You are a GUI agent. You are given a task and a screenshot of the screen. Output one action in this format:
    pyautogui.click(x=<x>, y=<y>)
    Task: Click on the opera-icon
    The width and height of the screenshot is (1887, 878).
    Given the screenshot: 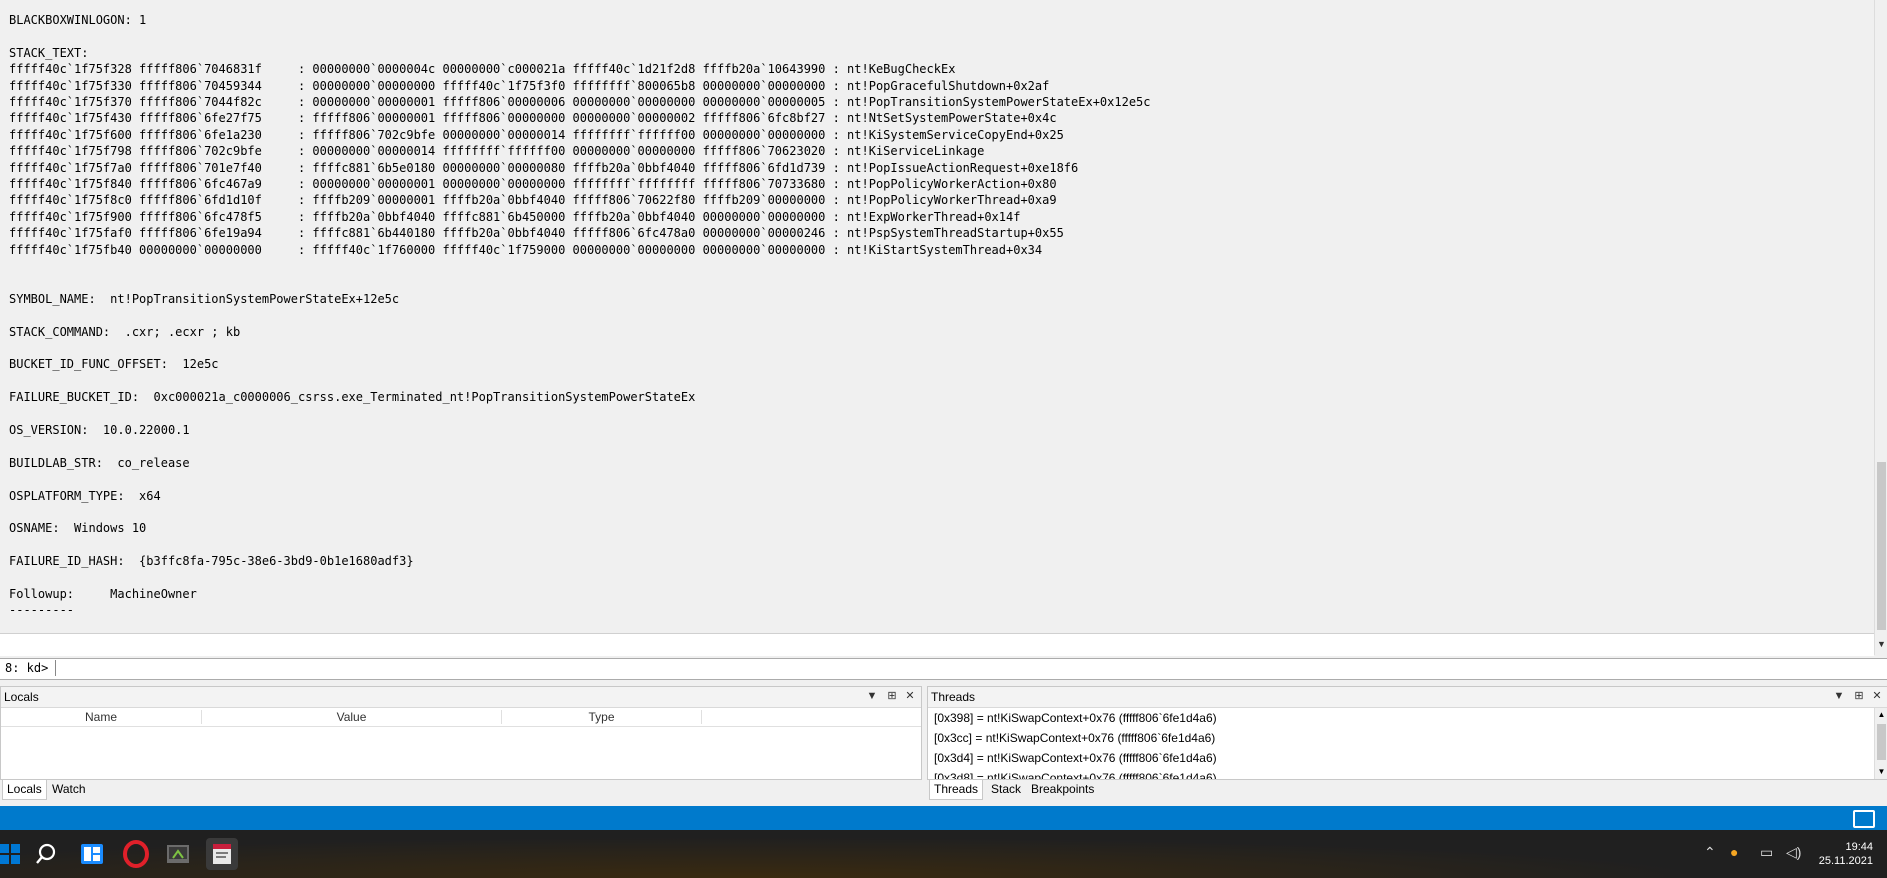 What is the action you would take?
    pyautogui.click(x=136, y=854)
    